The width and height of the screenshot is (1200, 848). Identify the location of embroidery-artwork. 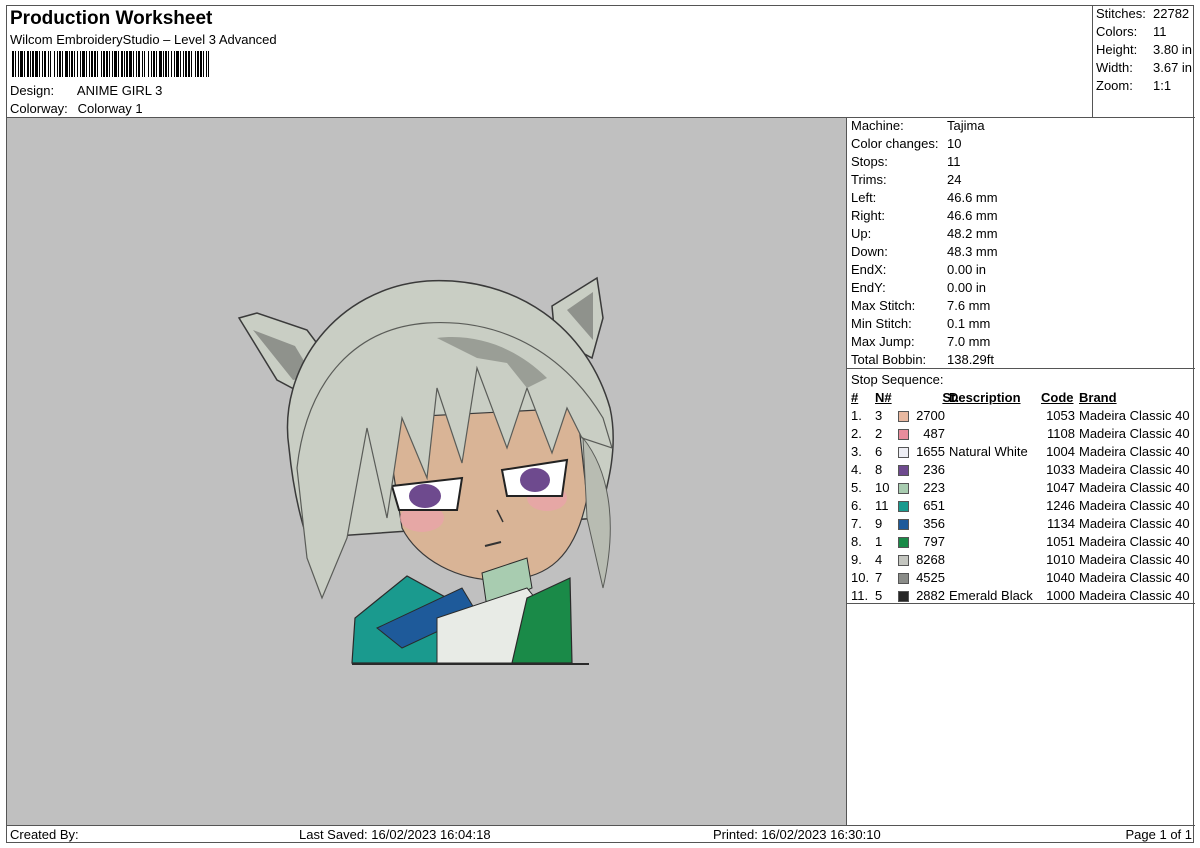
(425, 470).